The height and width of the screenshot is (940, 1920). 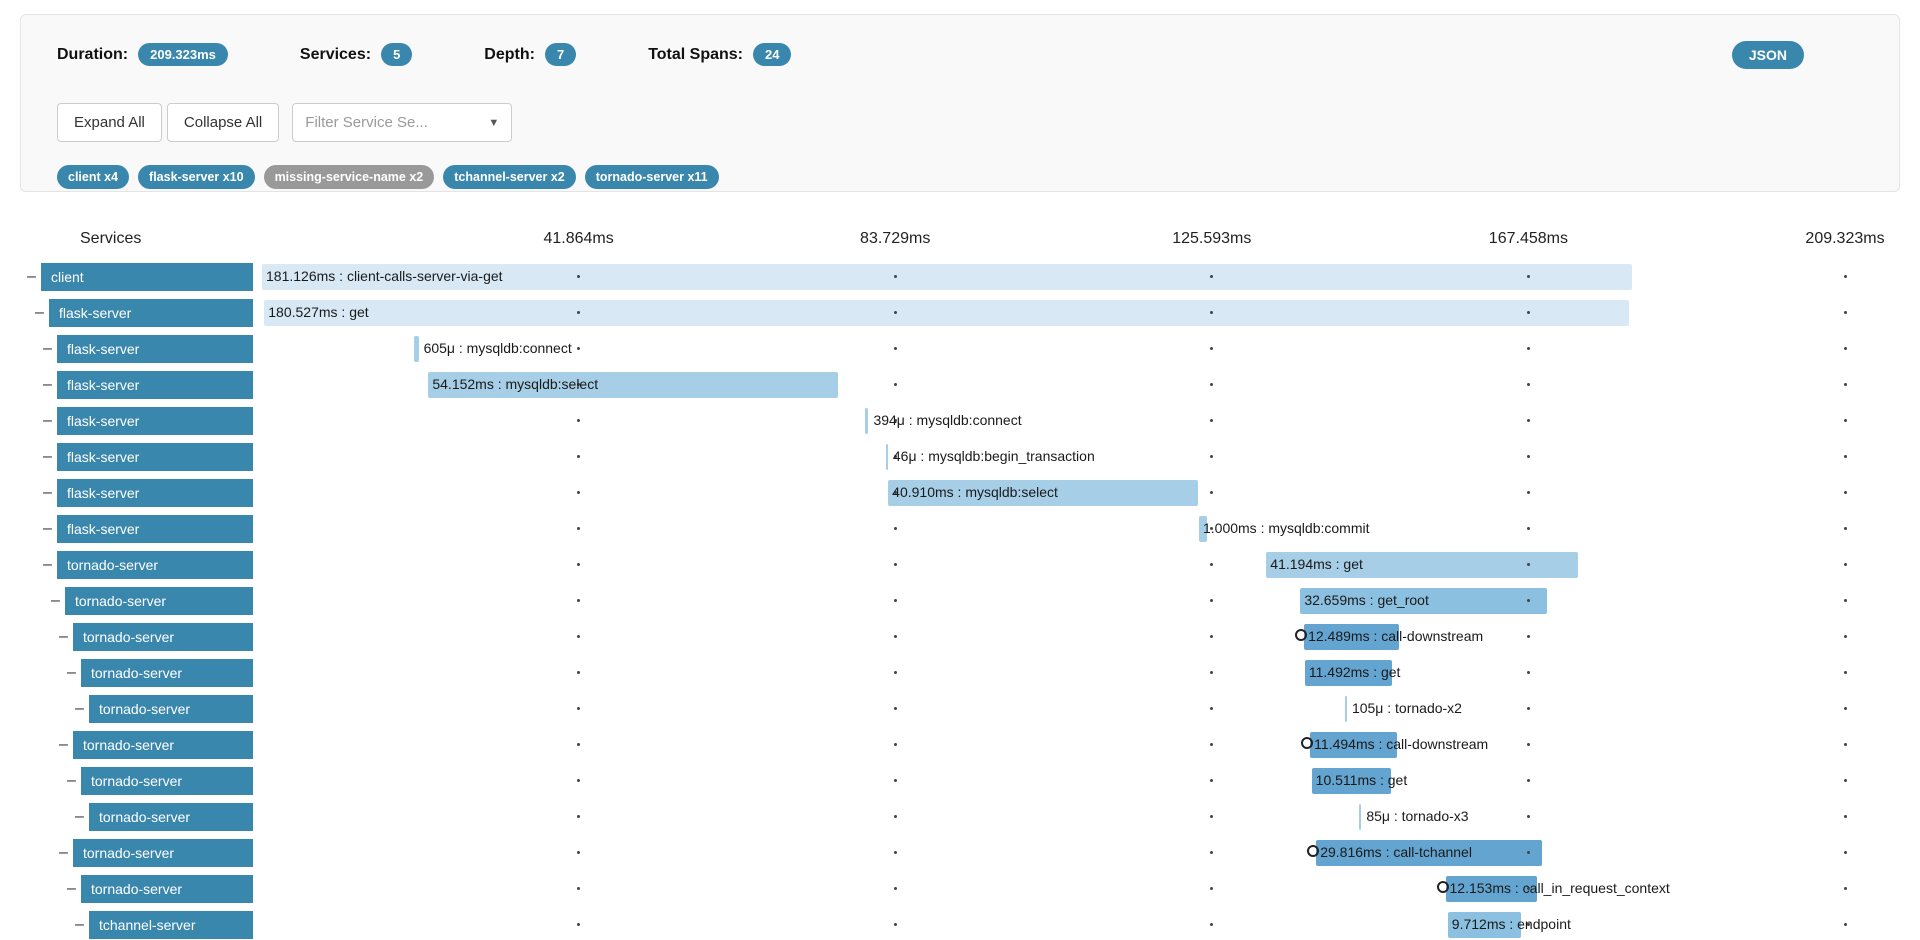 What do you see at coordinates (1767, 55) in the screenshot?
I see `json-button: JSON` at bounding box center [1767, 55].